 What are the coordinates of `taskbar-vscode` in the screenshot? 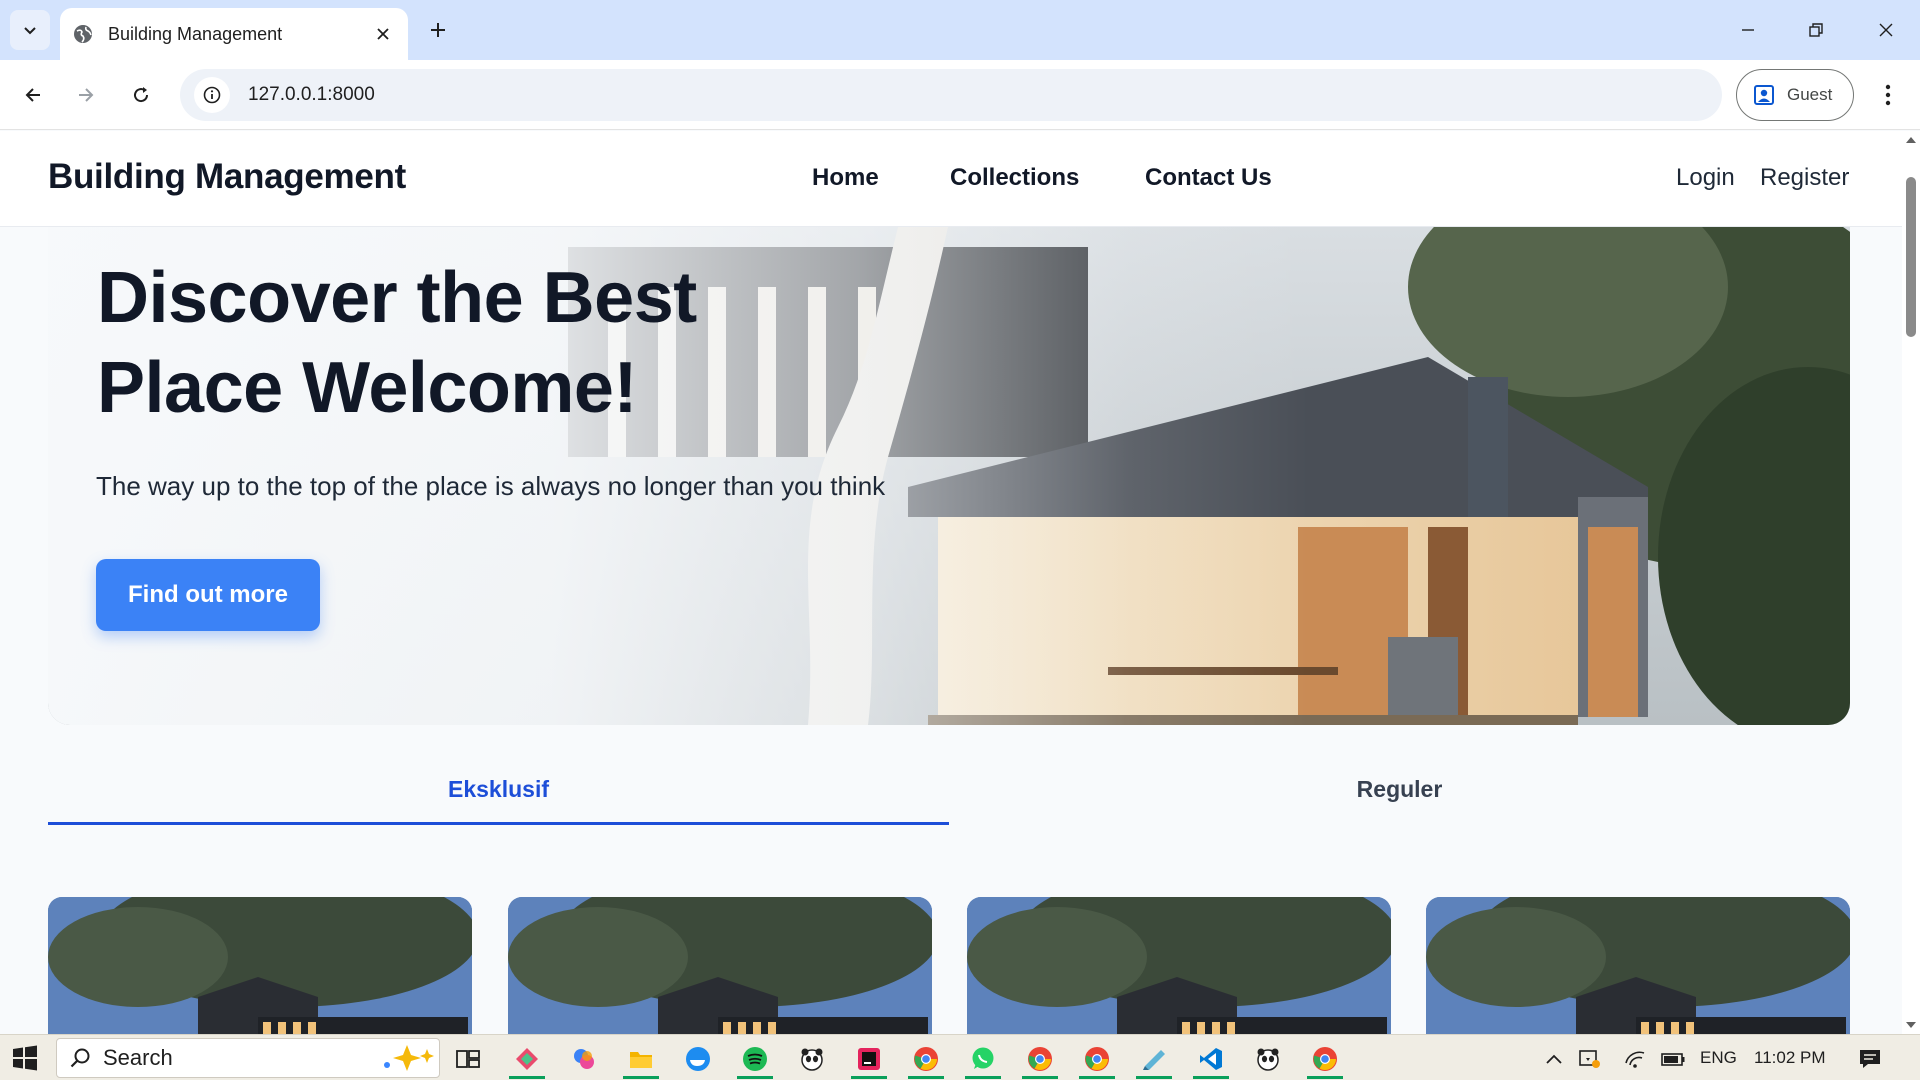 It's located at (1211, 1059).